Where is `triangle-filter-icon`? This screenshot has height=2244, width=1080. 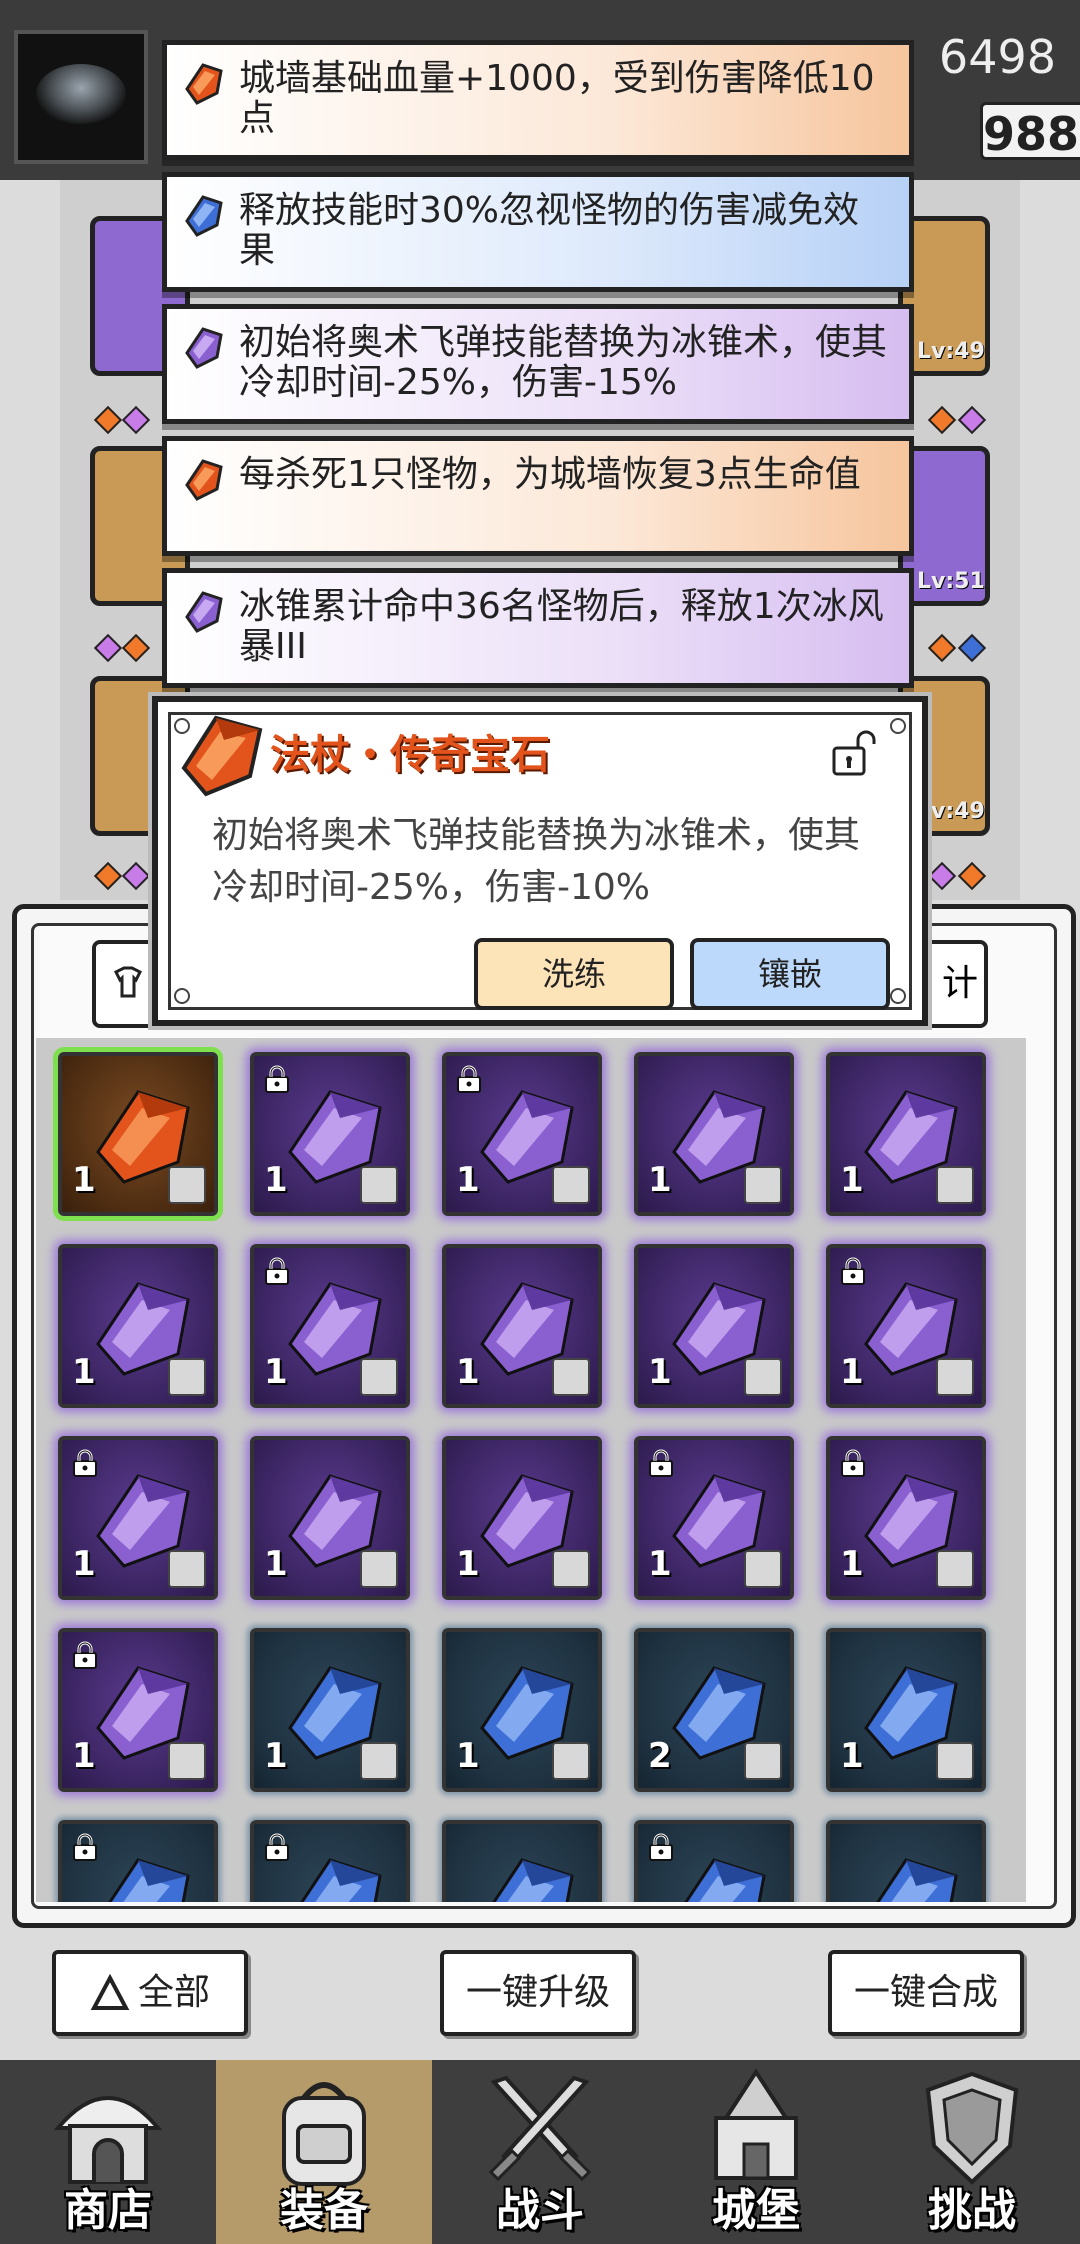
triangle-filter-icon is located at coordinates (110, 1991).